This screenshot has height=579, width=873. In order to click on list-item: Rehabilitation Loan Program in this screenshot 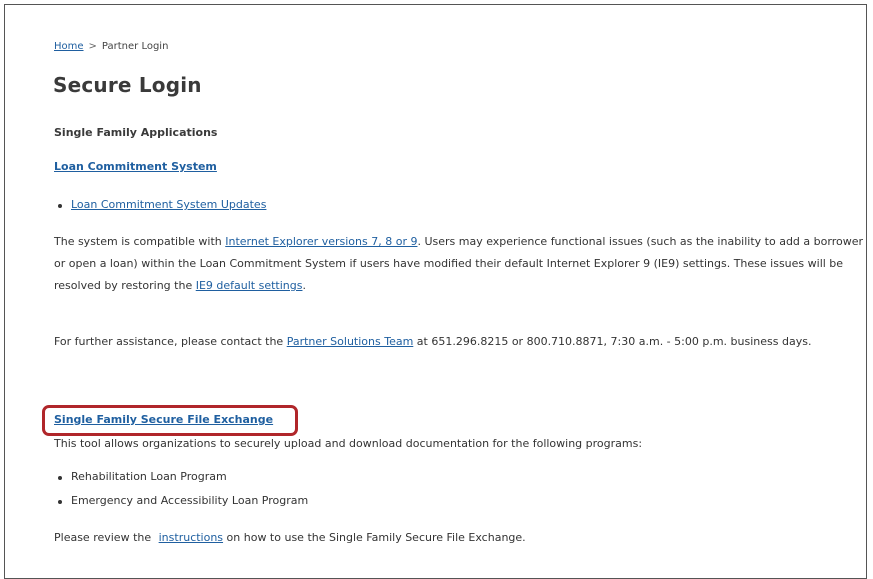, I will do `click(181, 476)`.